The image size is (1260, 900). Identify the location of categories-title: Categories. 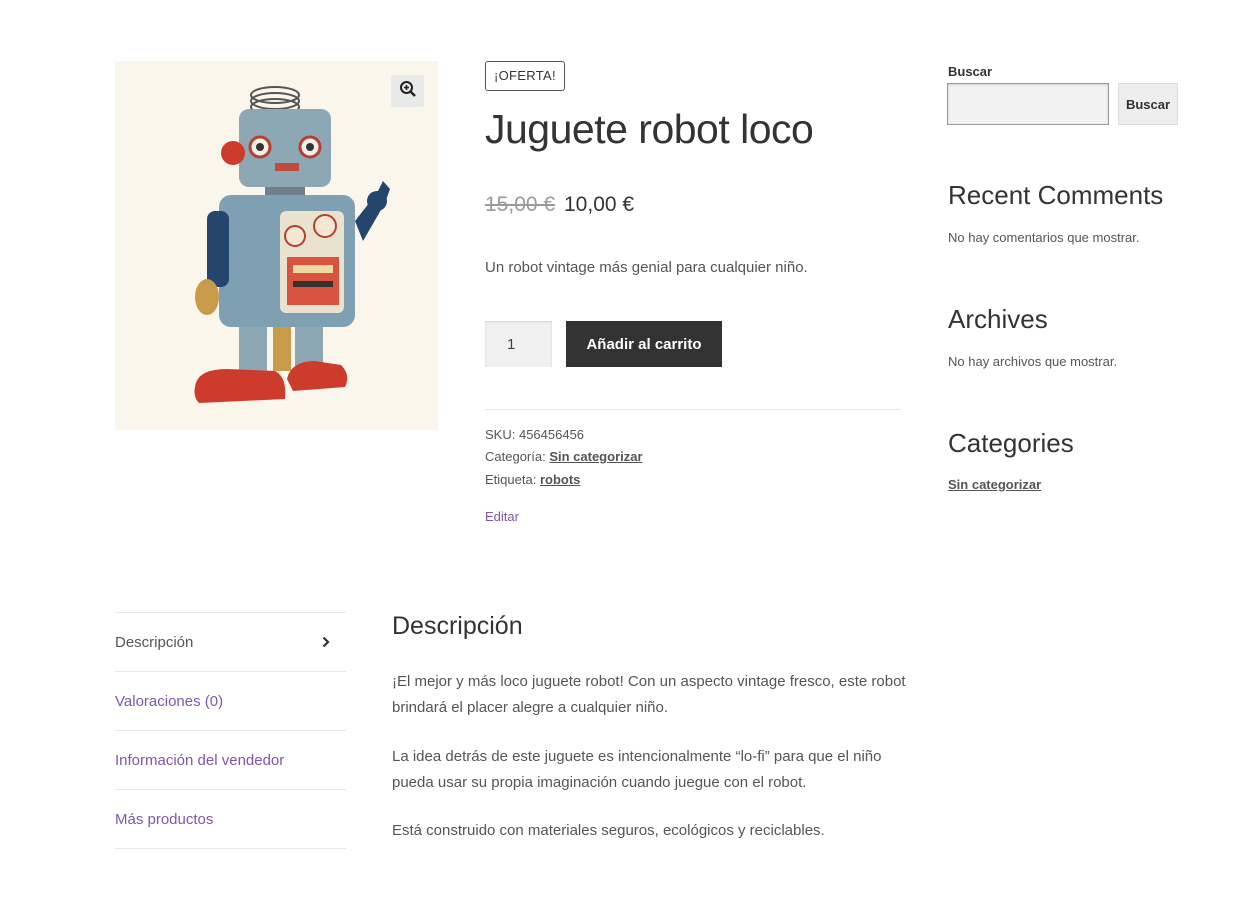
(1011, 443).